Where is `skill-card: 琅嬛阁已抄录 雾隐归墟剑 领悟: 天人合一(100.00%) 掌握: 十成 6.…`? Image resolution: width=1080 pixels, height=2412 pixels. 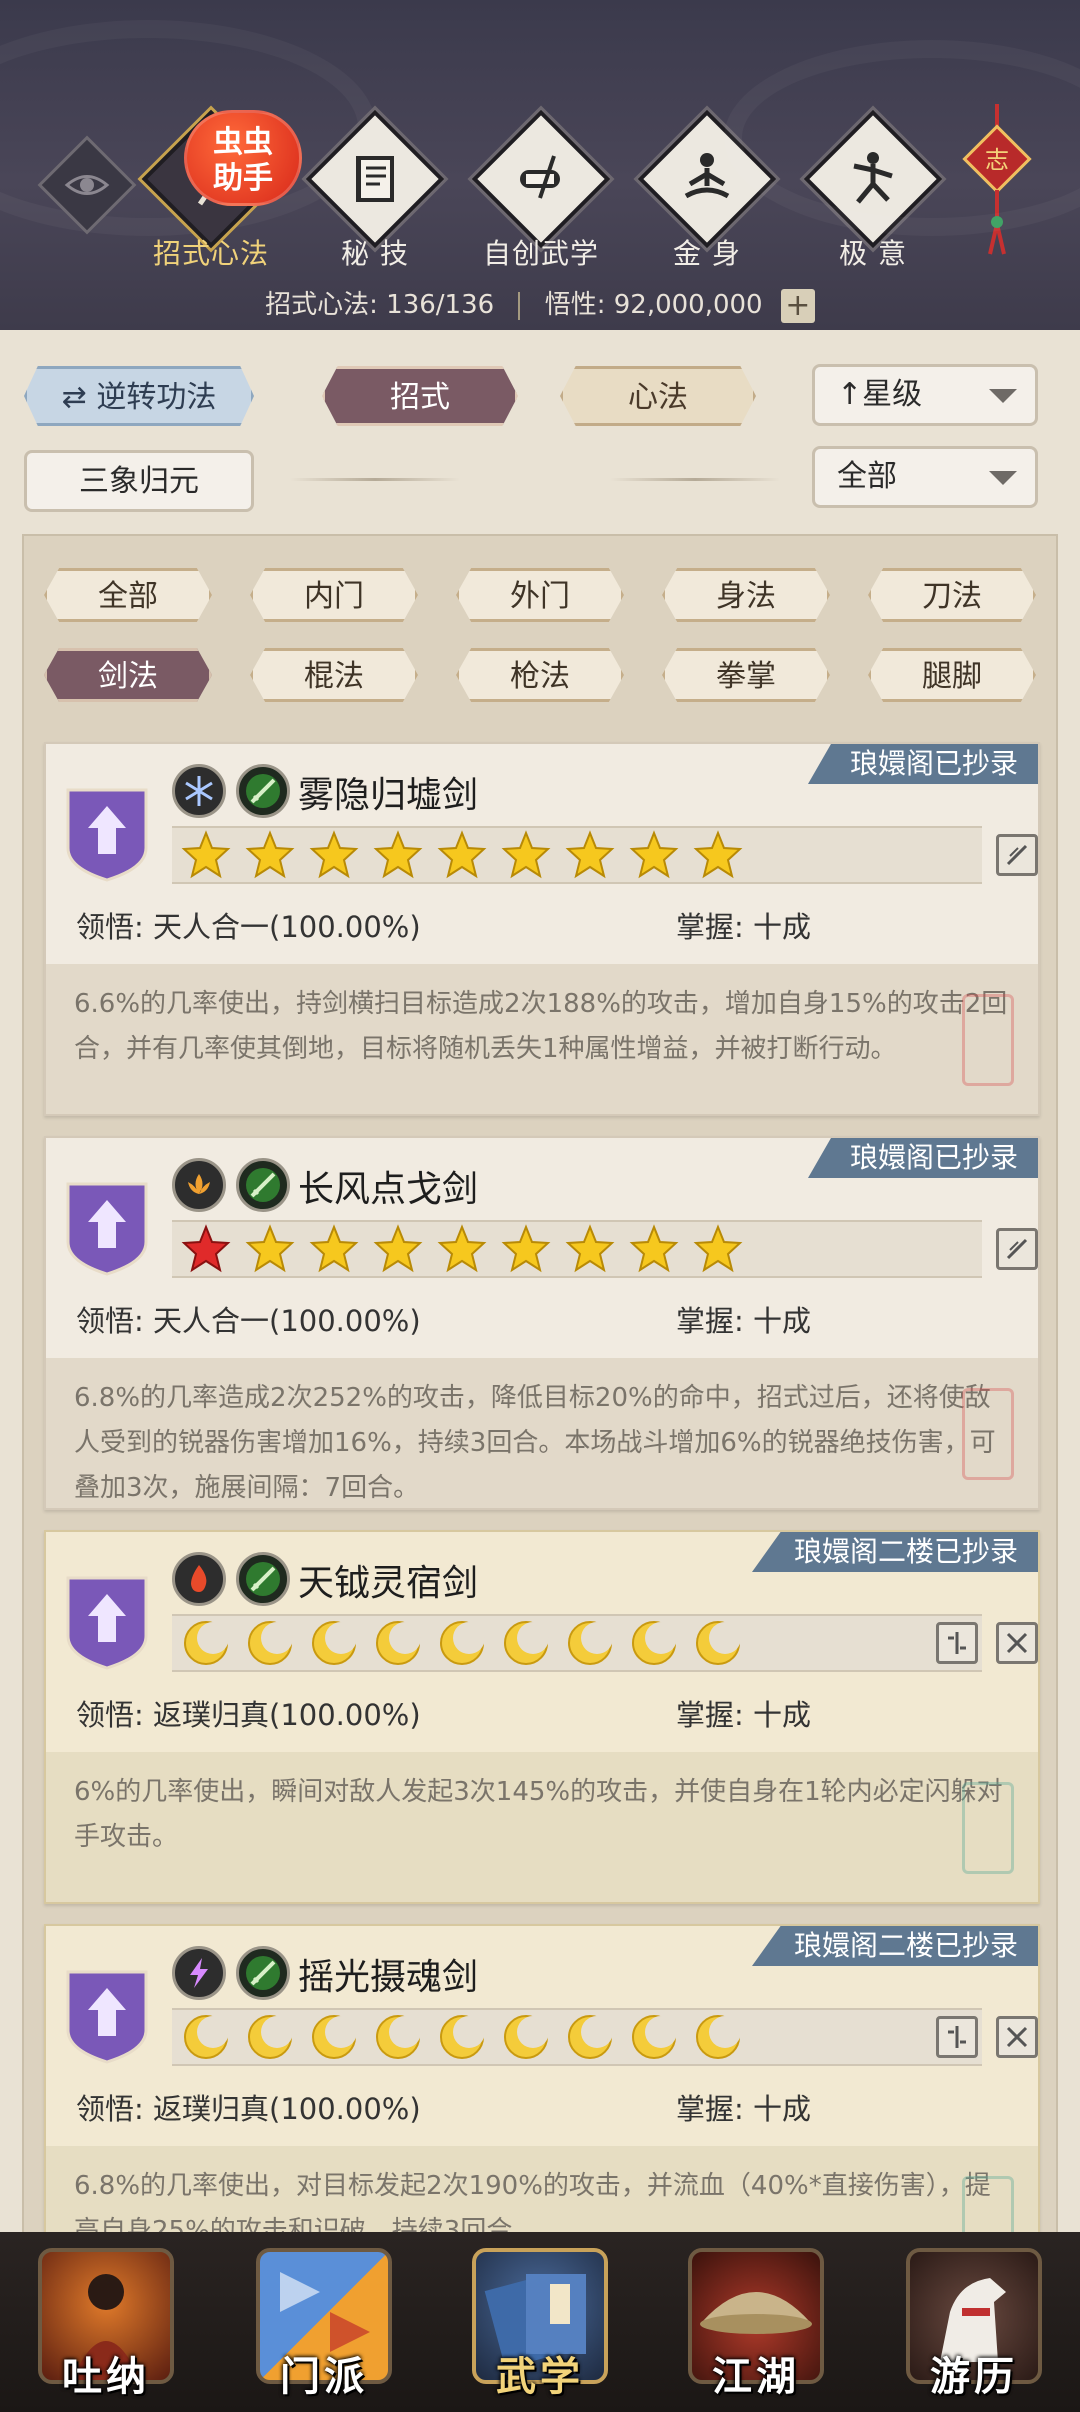 skill-card: 琅嬛阁已抄录 雾隐归墟剑 领悟: 天人合一(100.00%) 掌握: 十成 6.… is located at coordinates (542, 929).